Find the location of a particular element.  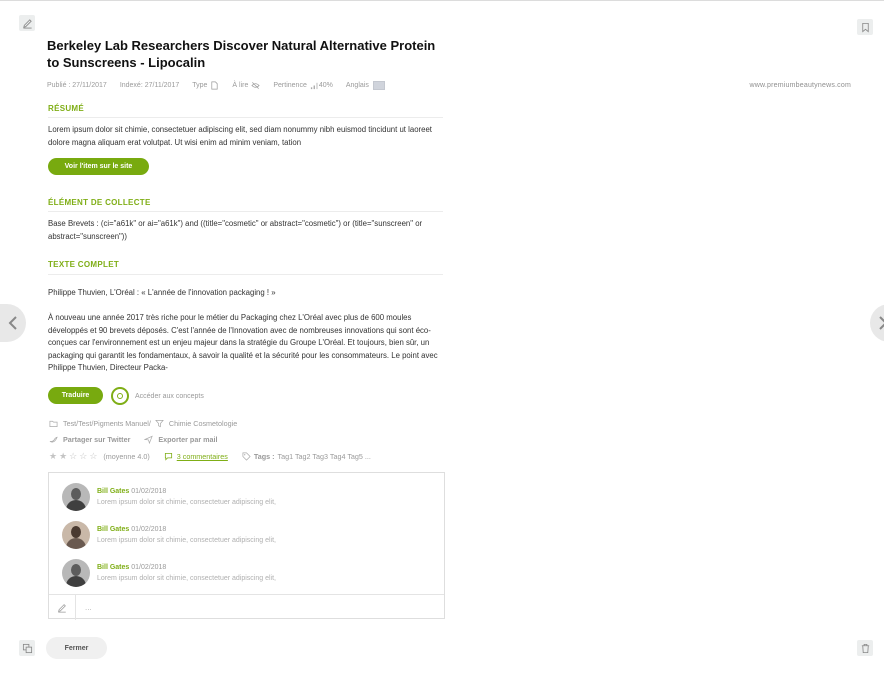

to-read-label: À lire is located at coordinates (240, 85).